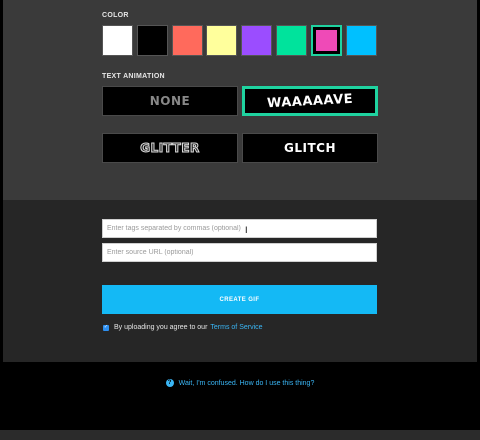 This screenshot has height=440, width=480. What do you see at coordinates (326, 40) in the screenshot?
I see `color-swatch-pink` at bounding box center [326, 40].